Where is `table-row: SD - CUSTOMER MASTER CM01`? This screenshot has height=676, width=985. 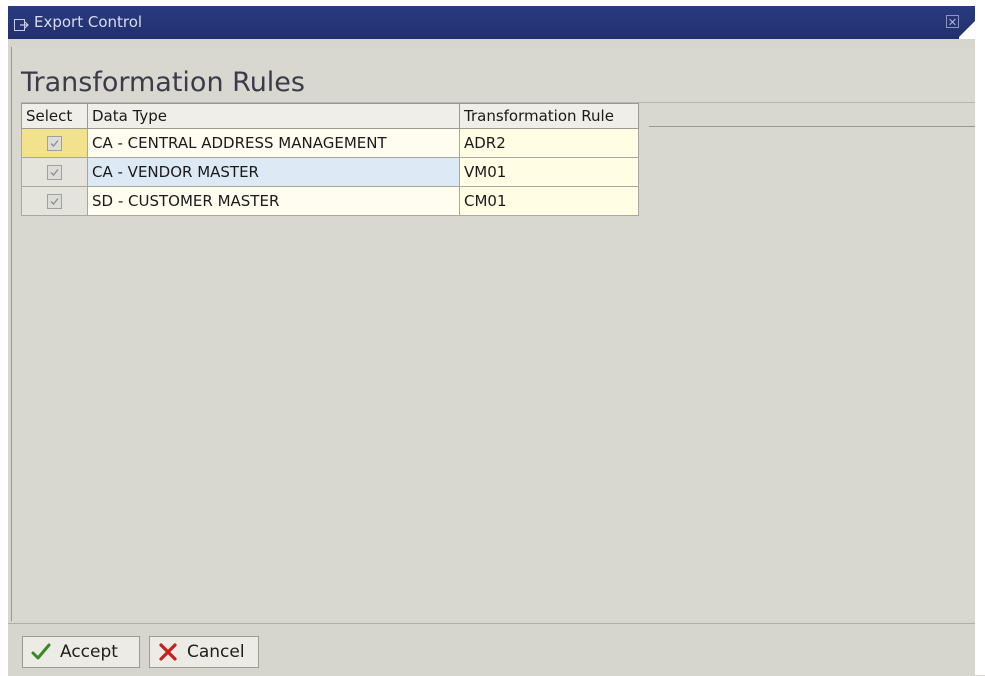
table-row: SD - CUSTOMER MASTER CM01 is located at coordinates (330, 201).